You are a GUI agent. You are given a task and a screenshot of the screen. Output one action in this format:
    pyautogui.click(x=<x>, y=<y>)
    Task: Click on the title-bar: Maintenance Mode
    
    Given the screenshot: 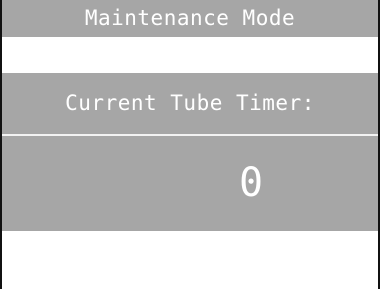 What is the action you would take?
    pyautogui.click(x=190, y=18)
    